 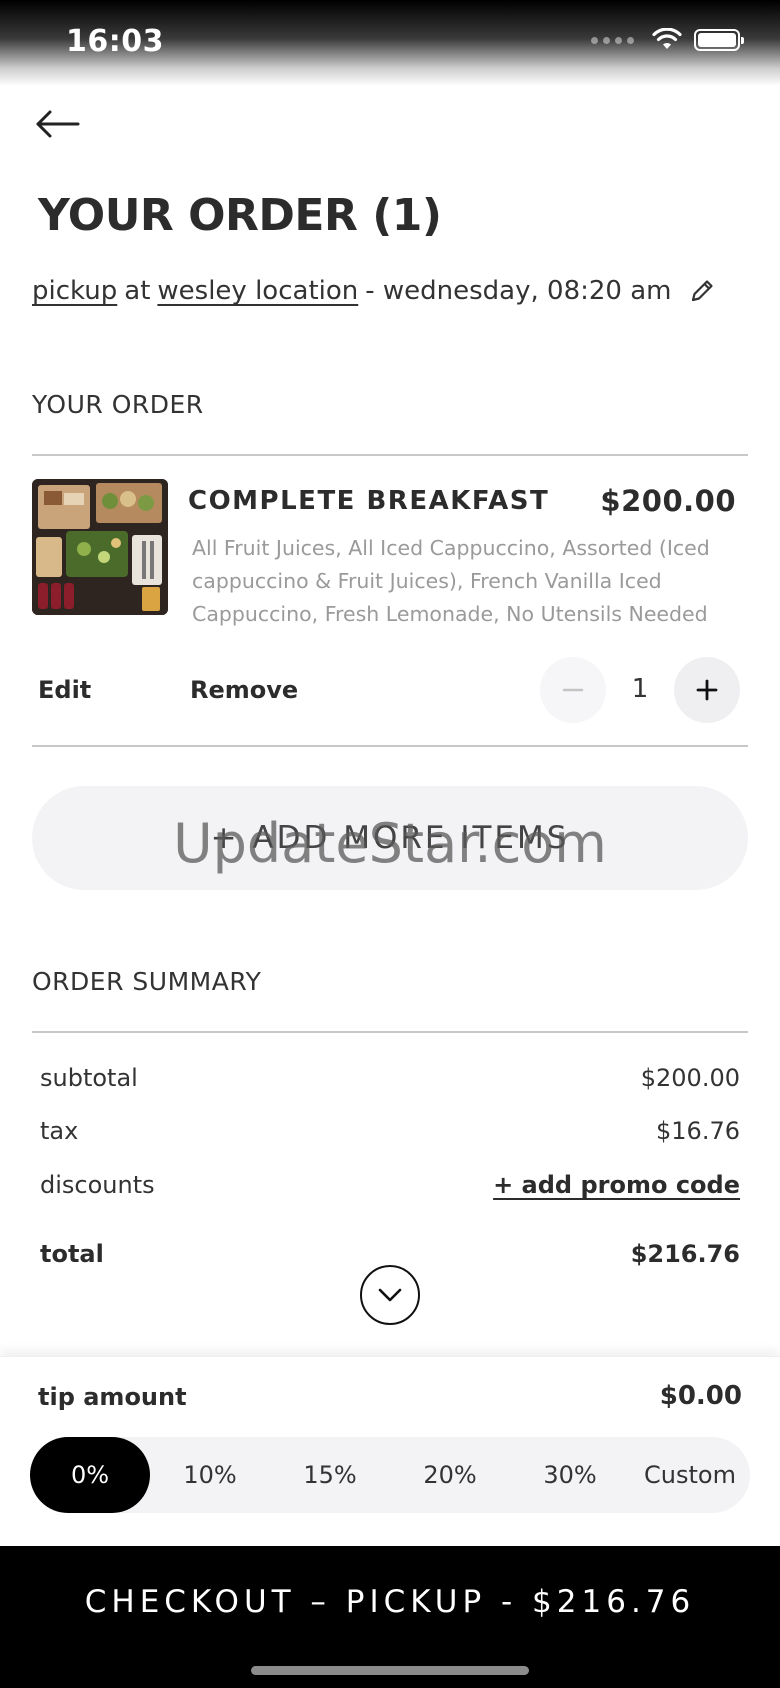 I want to click on item-image, so click(x=100, y=547).